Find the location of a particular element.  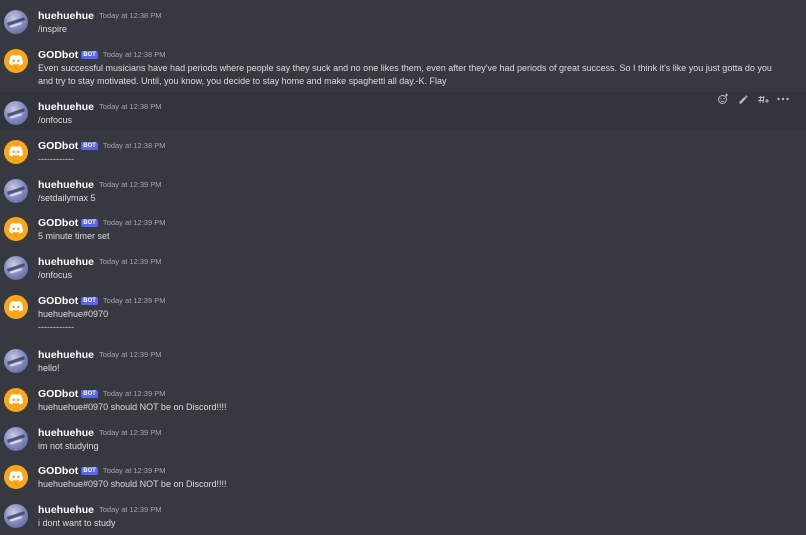

message-content: i dont want to study is located at coordinates (77, 523).